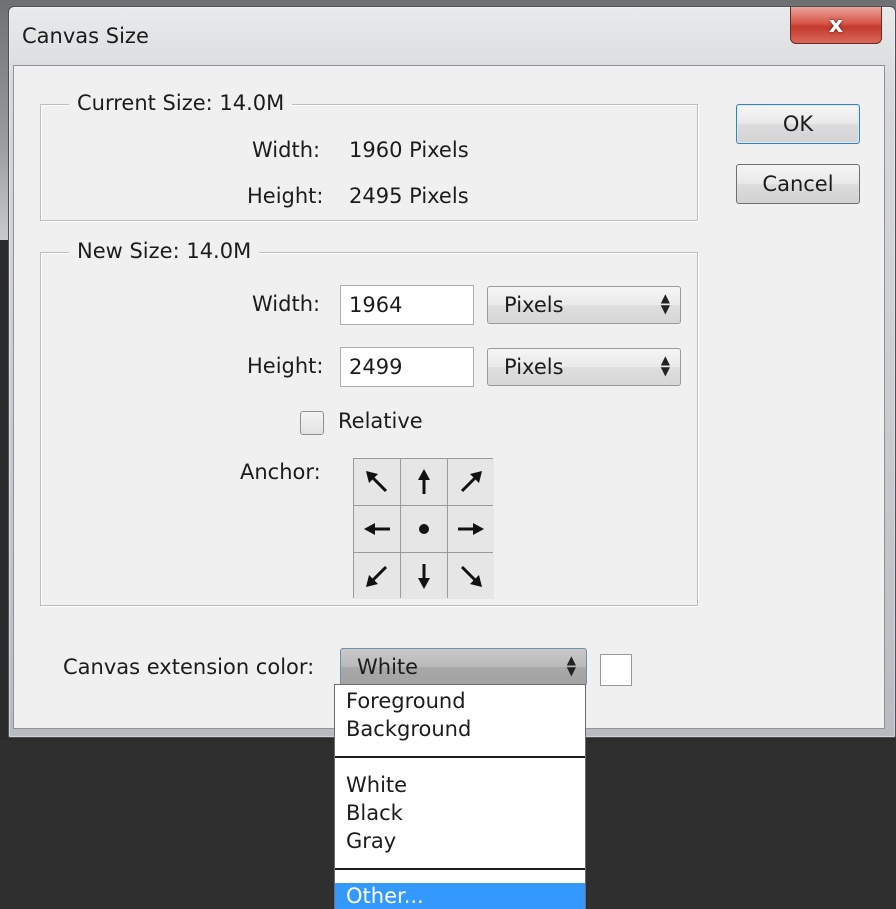  What do you see at coordinates (584, 367) in the screenshot?
I see `height-unit-select: Pixels ▲ ▼` at bounding box center [584, 367].